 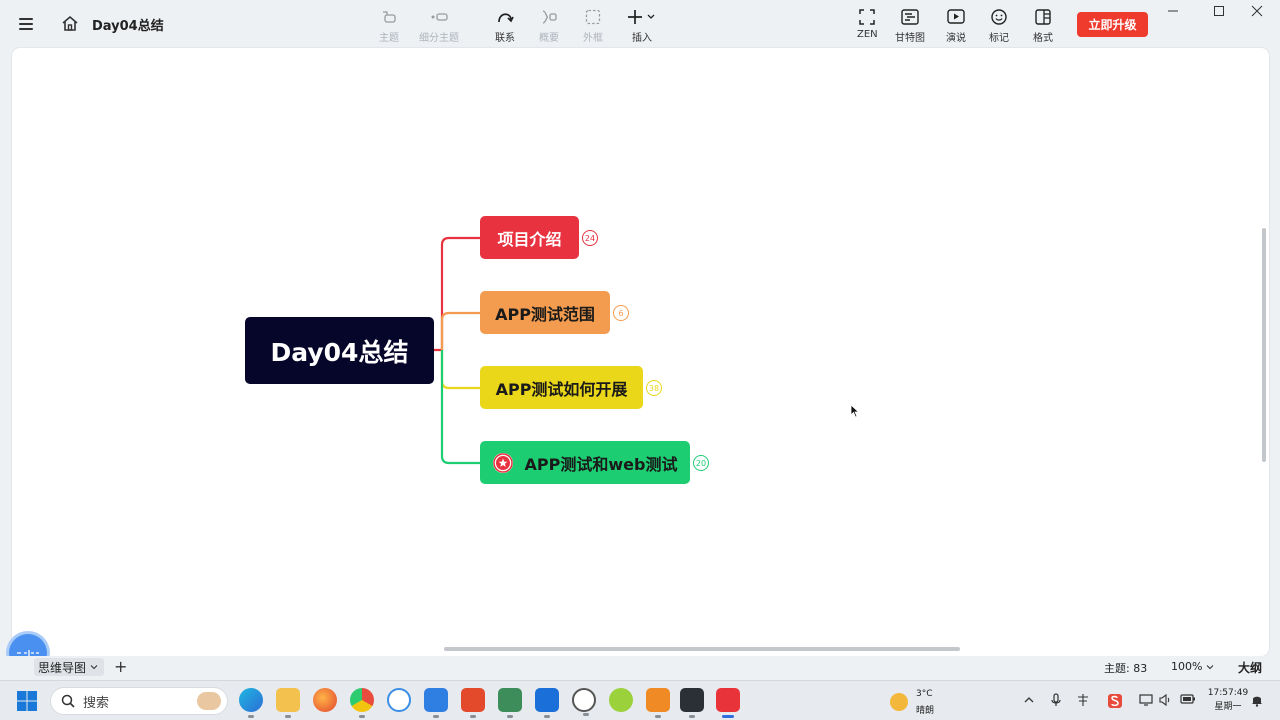 I want to click on summary-icon, so click(x=549, y=17).